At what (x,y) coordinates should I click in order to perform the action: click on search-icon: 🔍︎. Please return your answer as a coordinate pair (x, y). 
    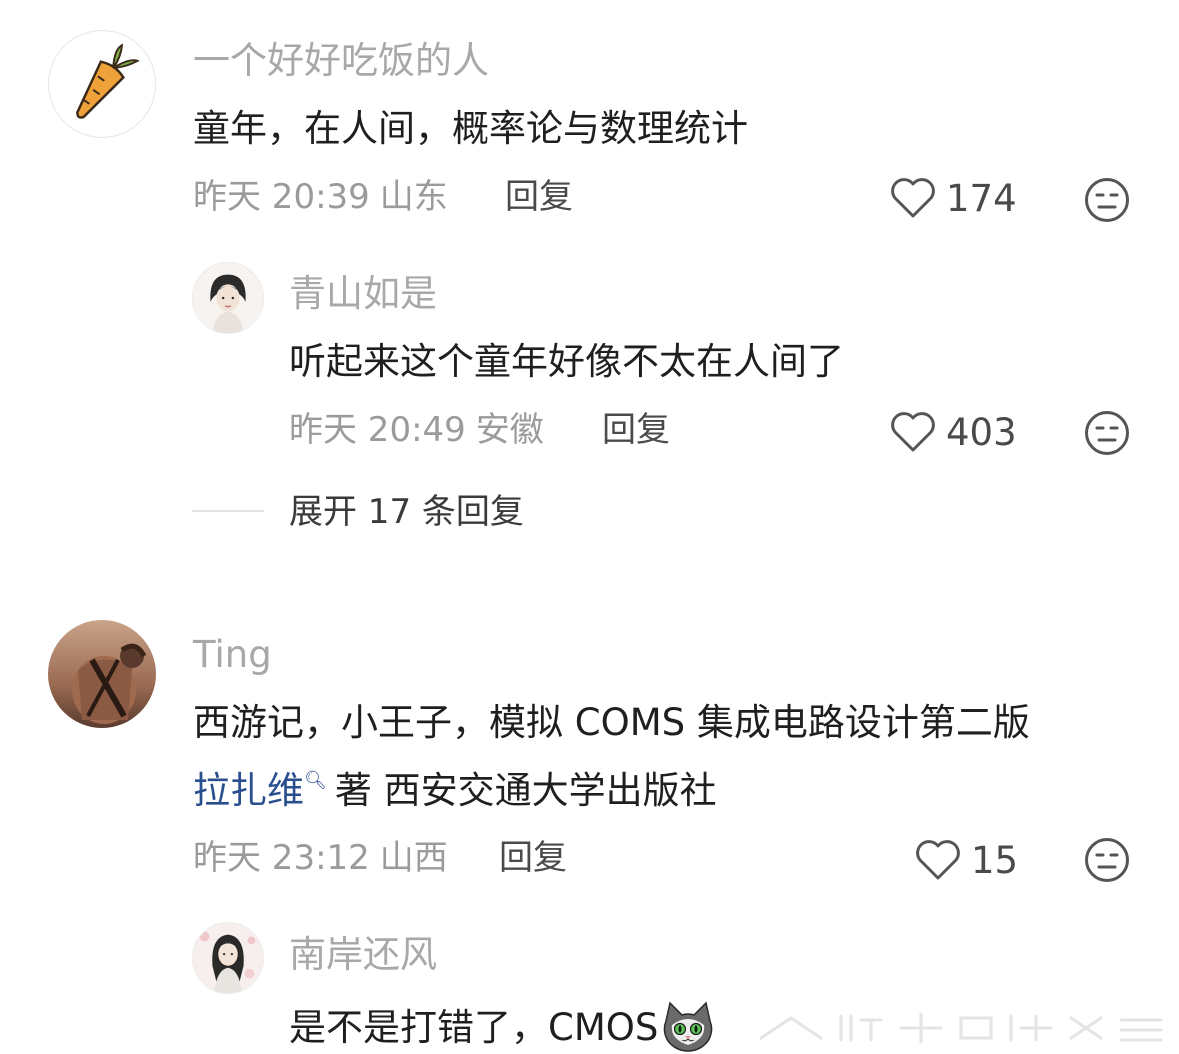
    Looking at the image, I should click on (315, 781).